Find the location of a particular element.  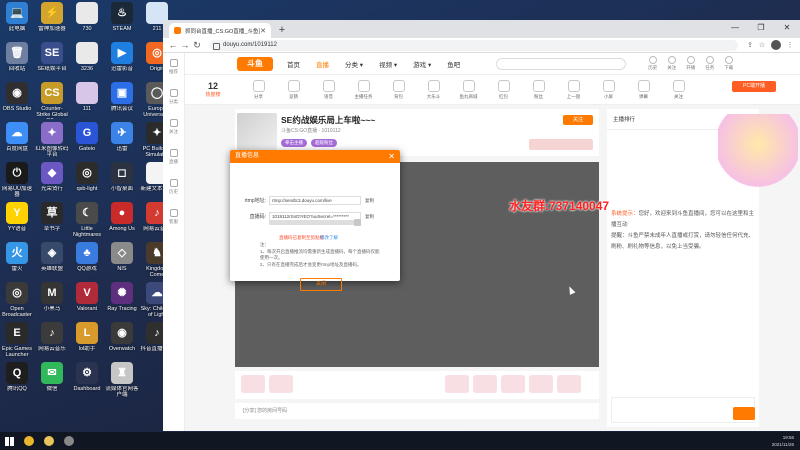

desktop-icon: G Gateio is located at coordinates (87, 137).